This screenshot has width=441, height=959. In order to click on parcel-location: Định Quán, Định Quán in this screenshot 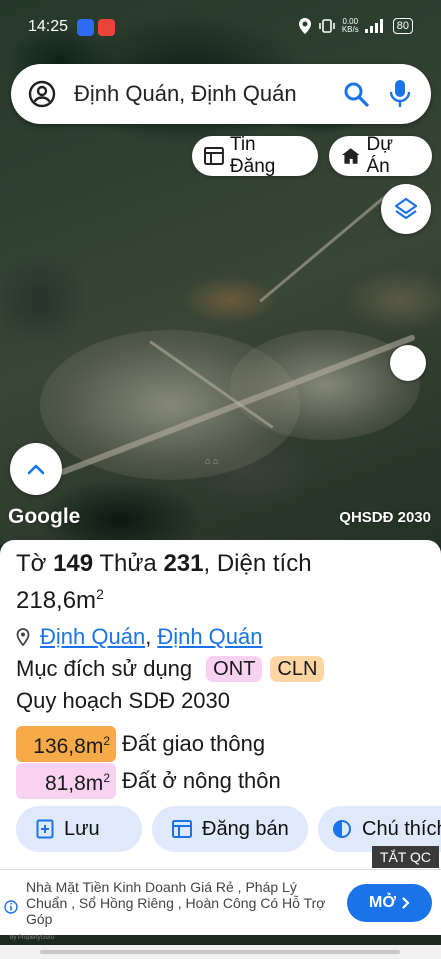, I will do `click(139, 637)`.